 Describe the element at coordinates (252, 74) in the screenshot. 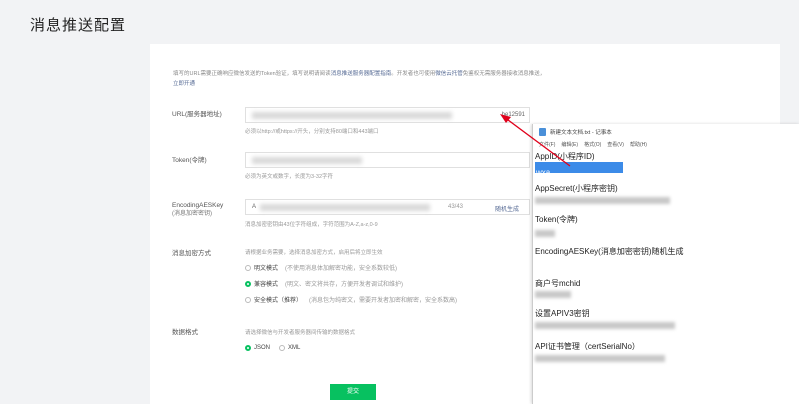

I see `description-text: 填写的URL需要正确响应微信发送的Token验证，填写说明请阅读` at that location.